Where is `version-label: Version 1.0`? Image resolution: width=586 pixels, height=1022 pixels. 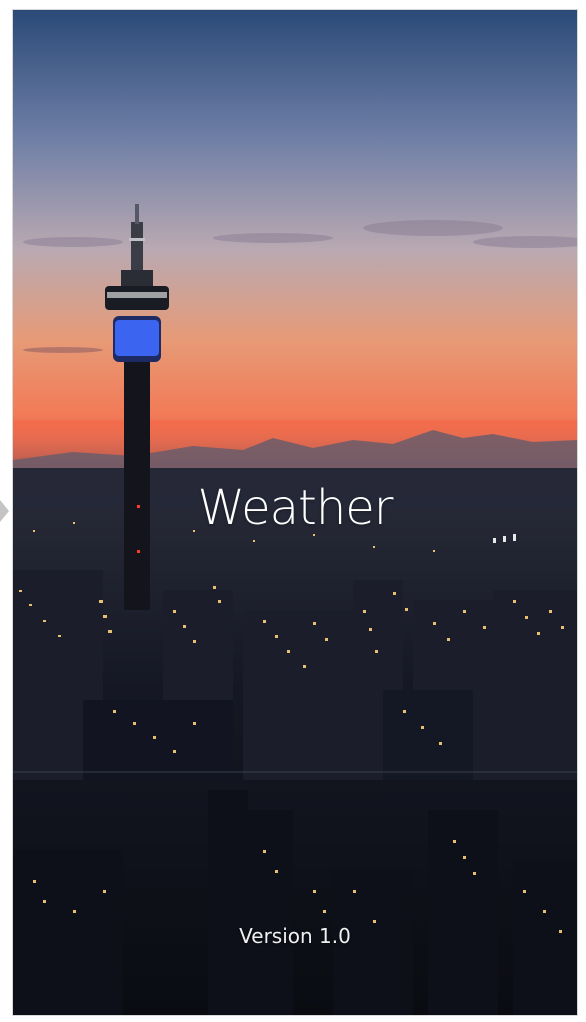 version-label: Version 1.0 is located at coordinates (295, 936).